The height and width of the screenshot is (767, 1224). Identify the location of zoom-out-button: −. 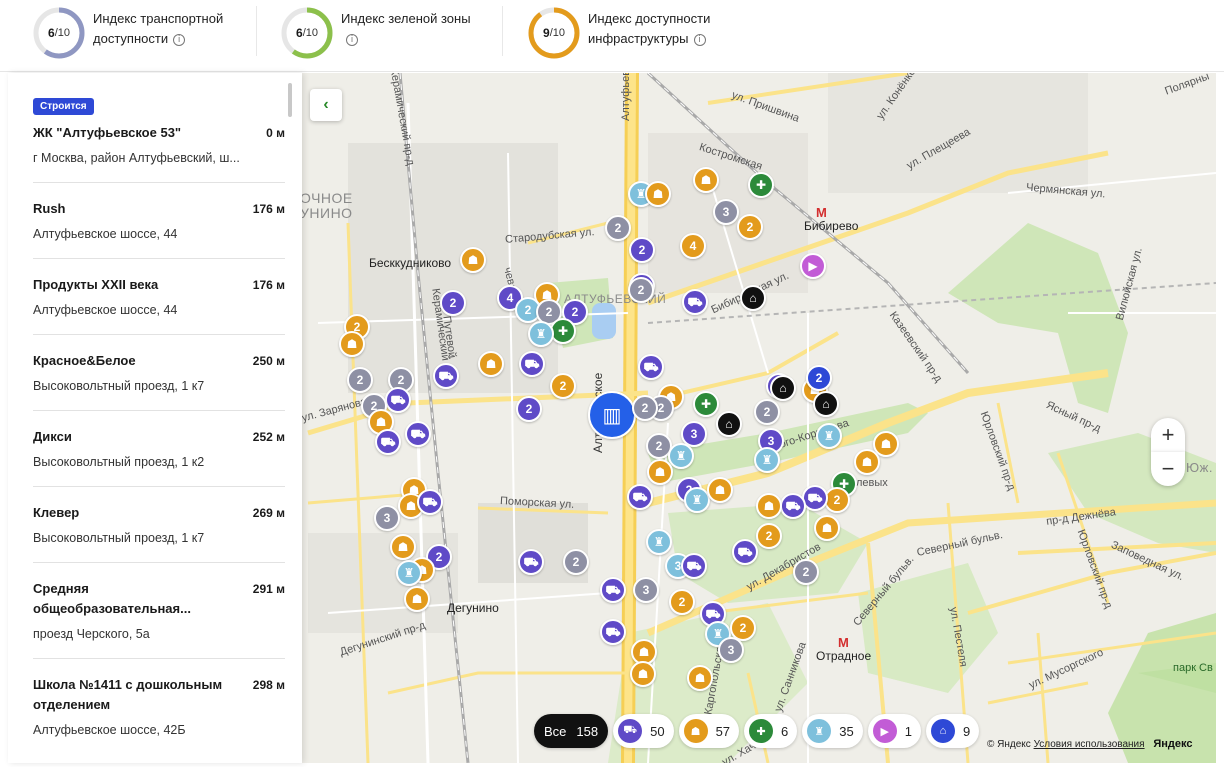
(1168, 469).